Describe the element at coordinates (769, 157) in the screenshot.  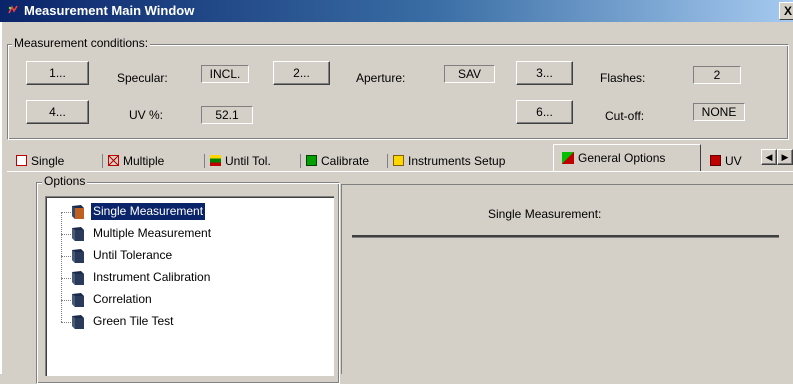
I see `tab-scroll-left-button: ◀` at that location.